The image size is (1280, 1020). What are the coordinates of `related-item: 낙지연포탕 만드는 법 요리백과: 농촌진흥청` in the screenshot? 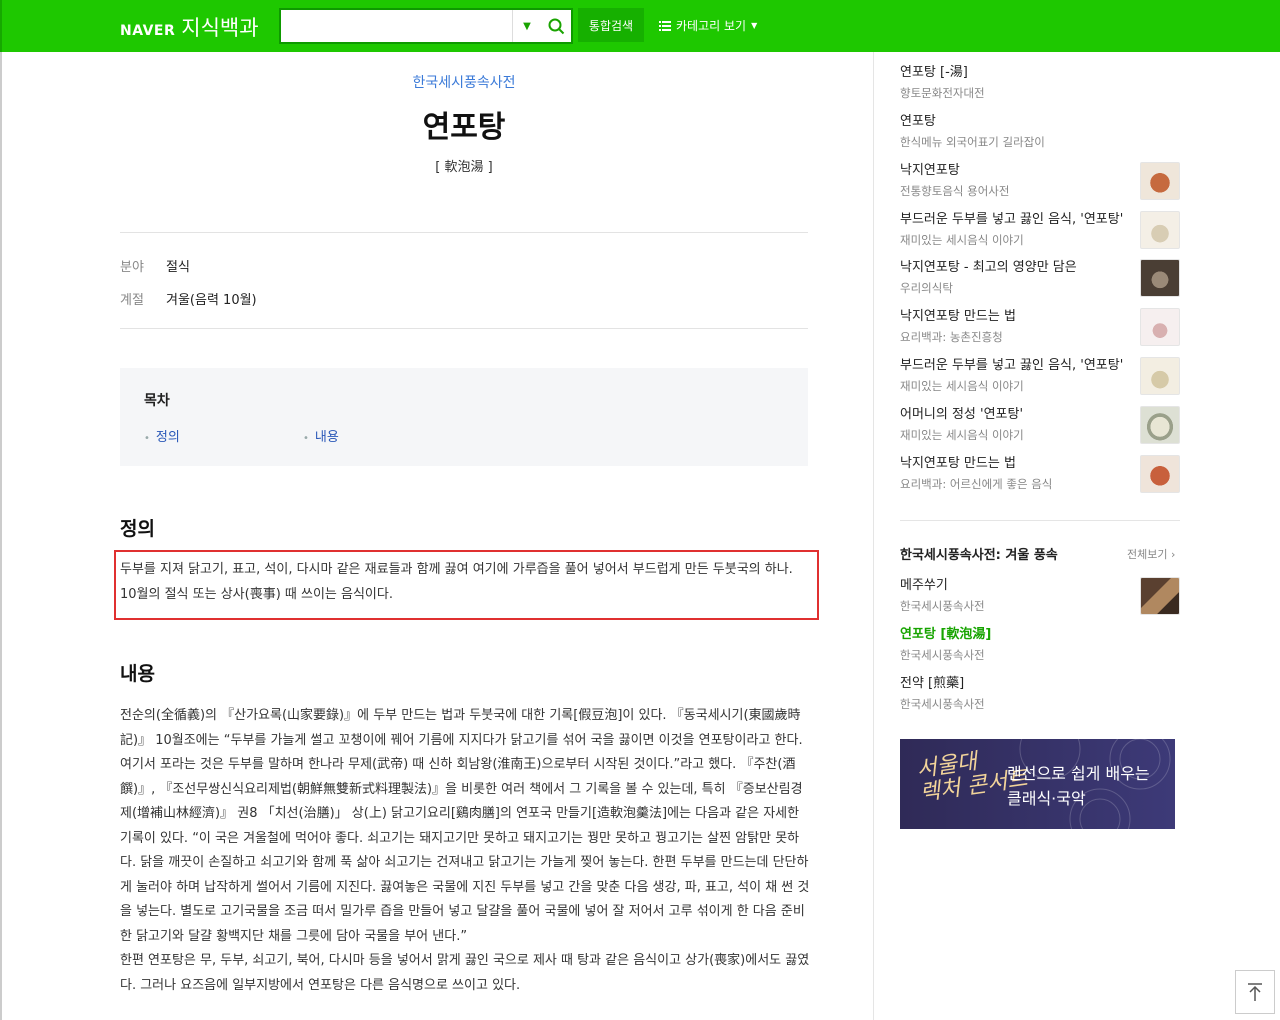 It's located at (1040, 328).